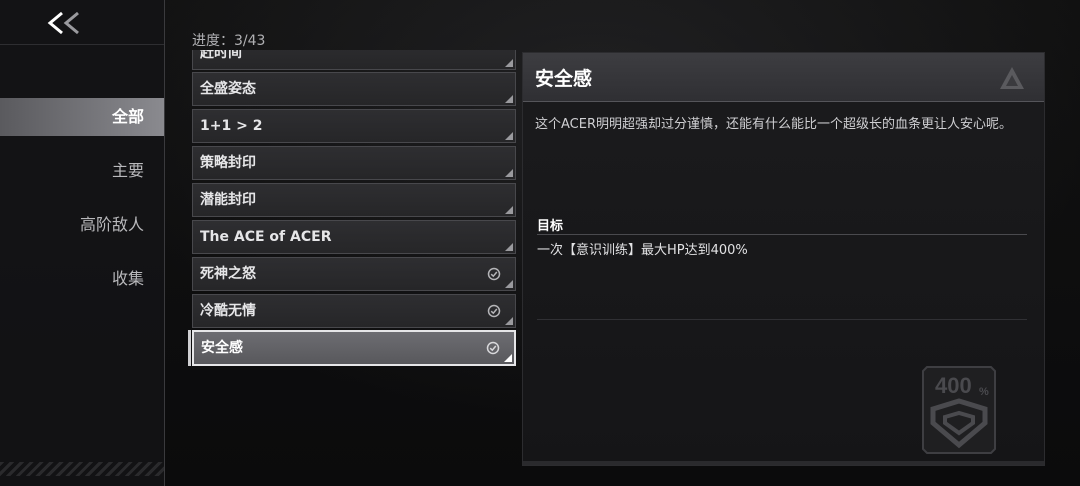 Image resolution: width=1080 pixels, height=486 pixels. I want to click on achievement-title: 策略封印, so click(228, 163).